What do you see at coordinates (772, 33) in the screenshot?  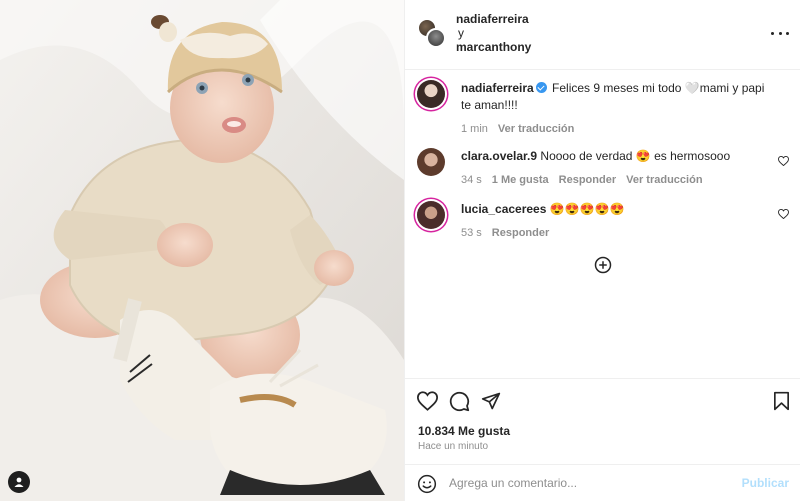 I see `more-horizontal-icon` at bounding box center [772, 33].